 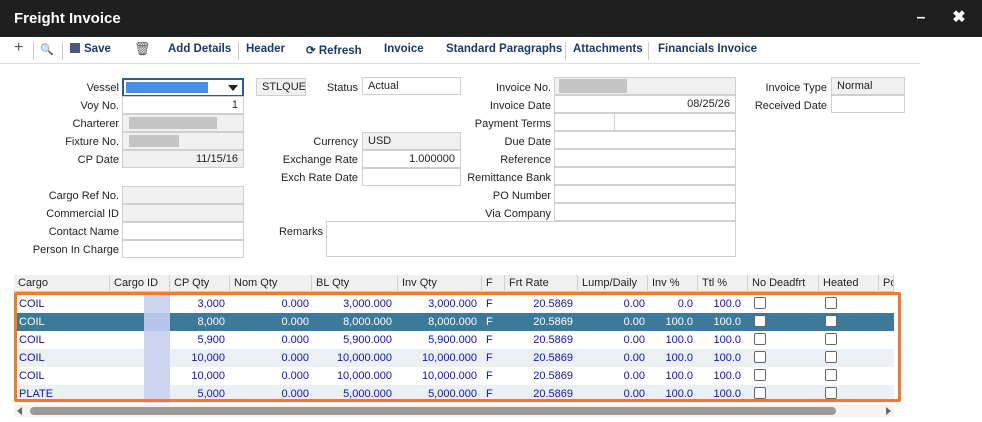 What do you see at coordinates (19, 411) in the screenshot?
I see `scroll-left-icon` at bounding box center [19, 411].